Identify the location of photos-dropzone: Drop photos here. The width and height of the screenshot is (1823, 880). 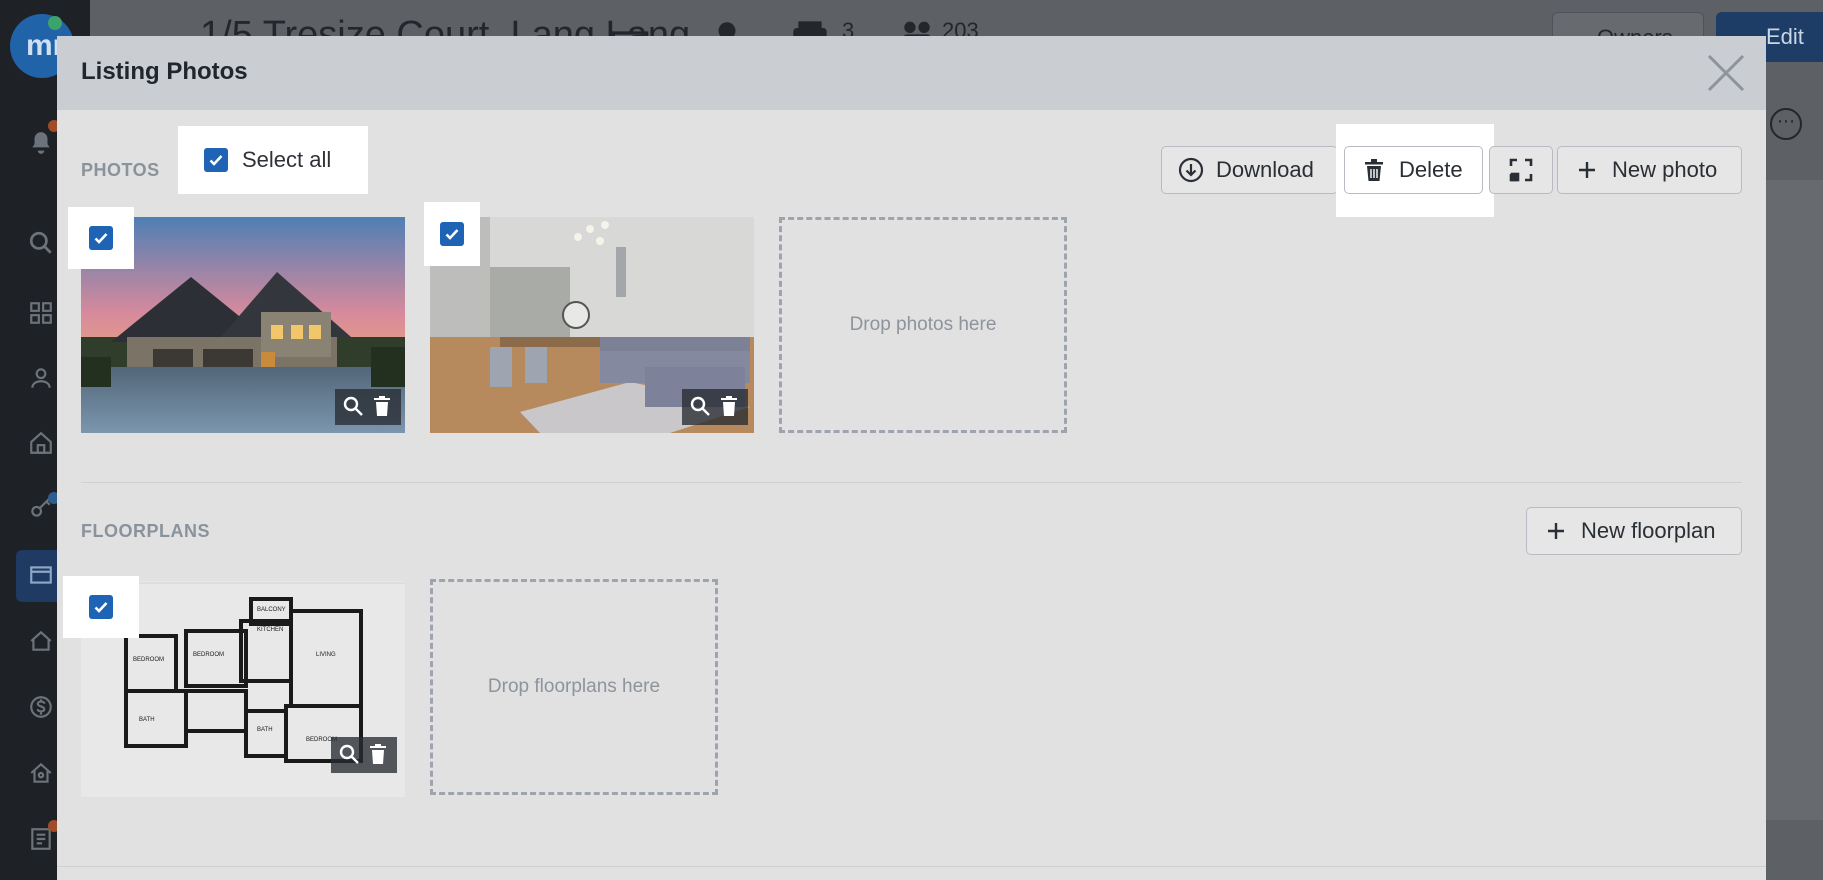
(923, 325).